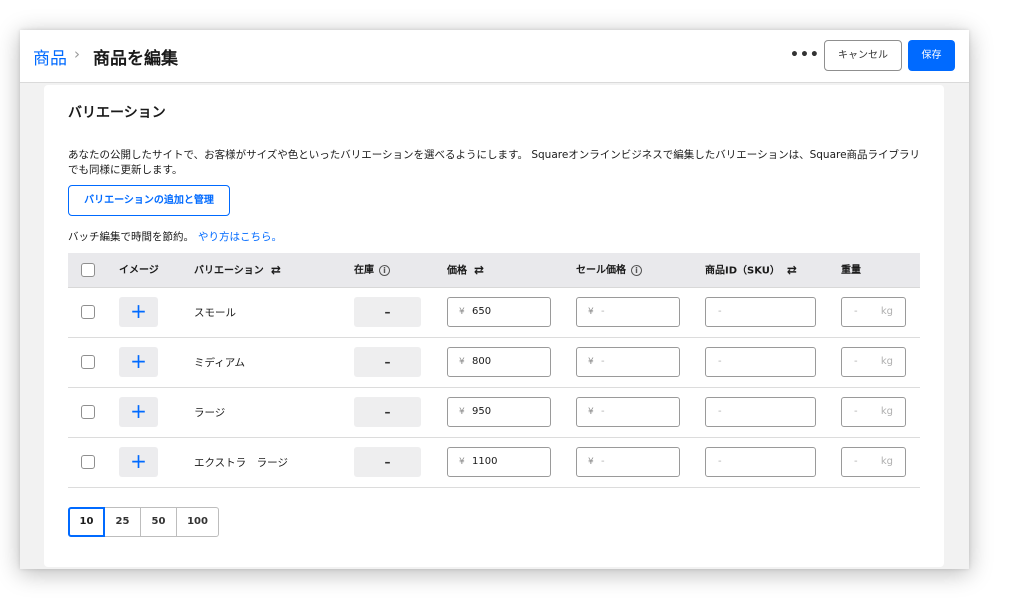  I want to click on column-header-sale-price: セール価格 i, so click(609, 270).